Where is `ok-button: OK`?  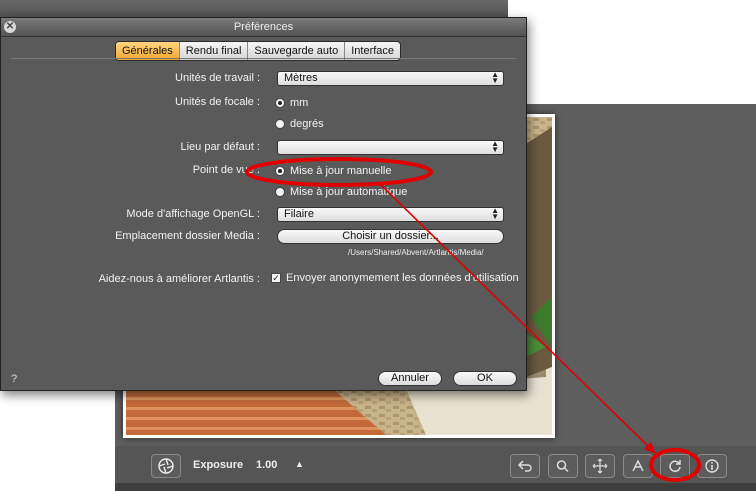 ok-button: OK is located at coordinates (485, 378).